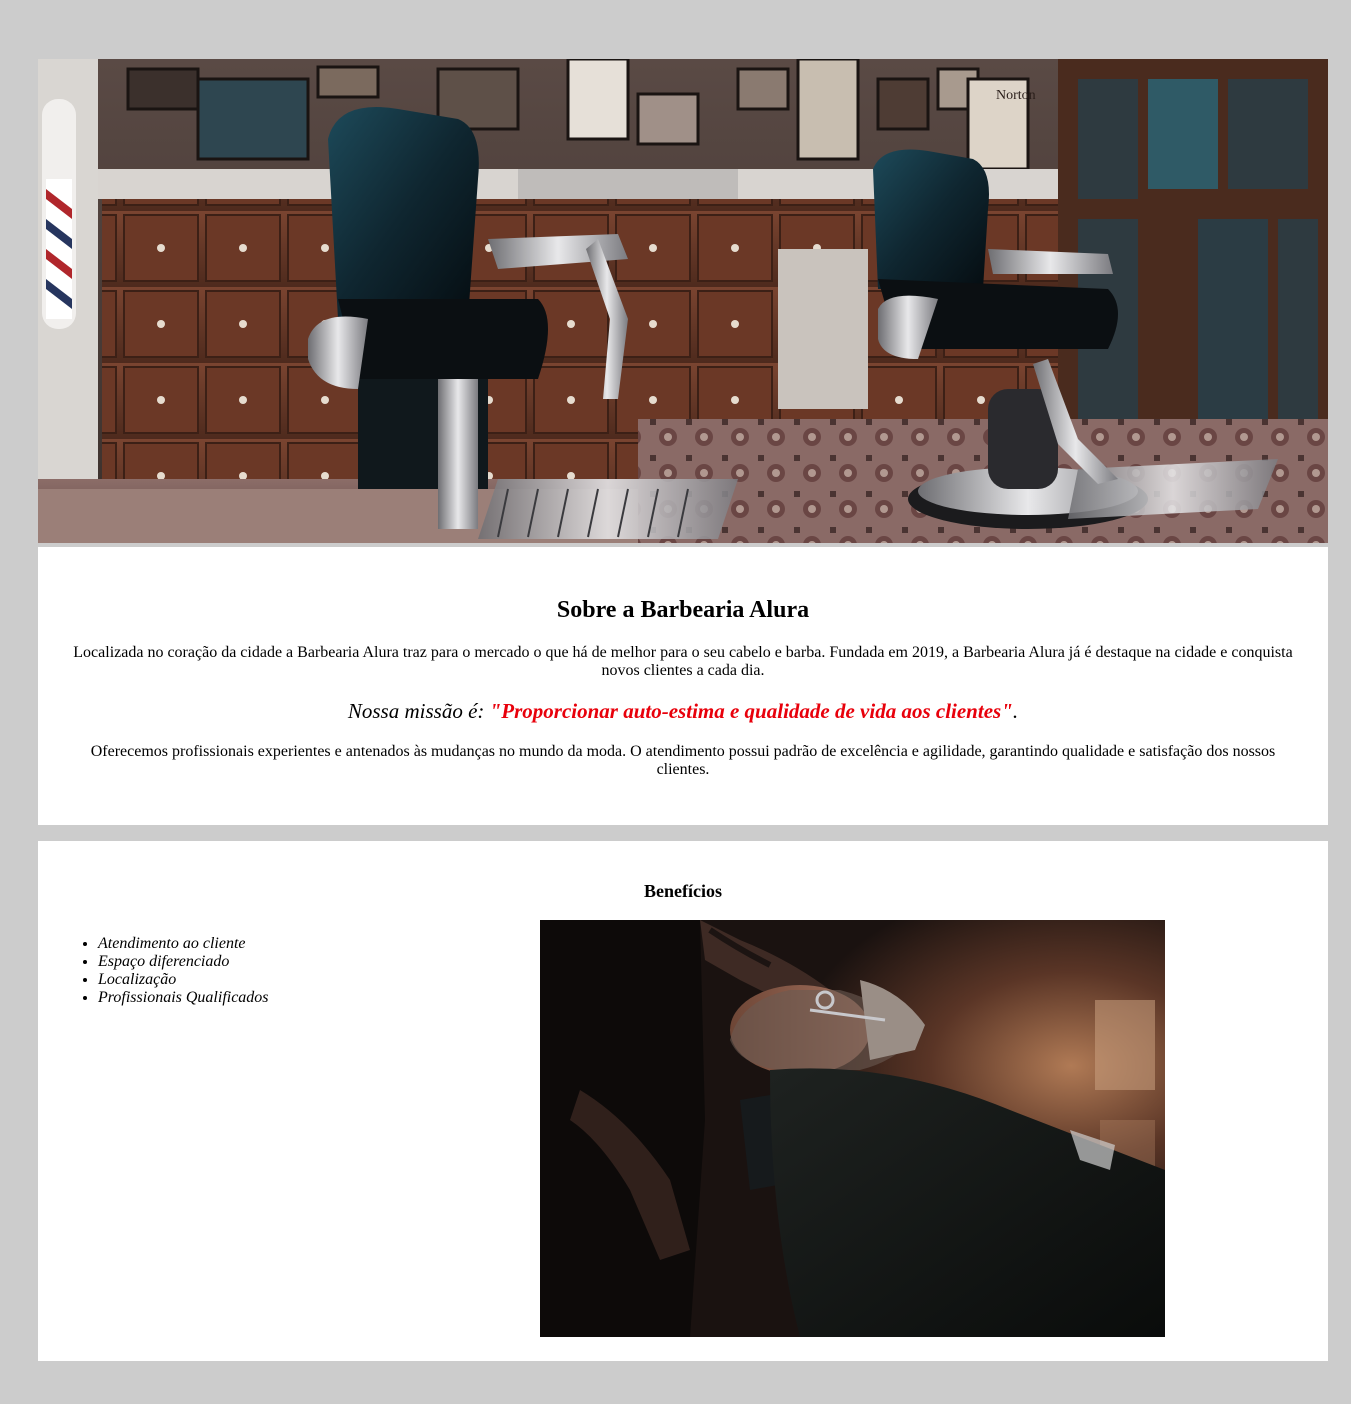 The height and width of the screenshot is (1404, 1351). I want to click on benefits-title: Benefícios, so click(683, 891).